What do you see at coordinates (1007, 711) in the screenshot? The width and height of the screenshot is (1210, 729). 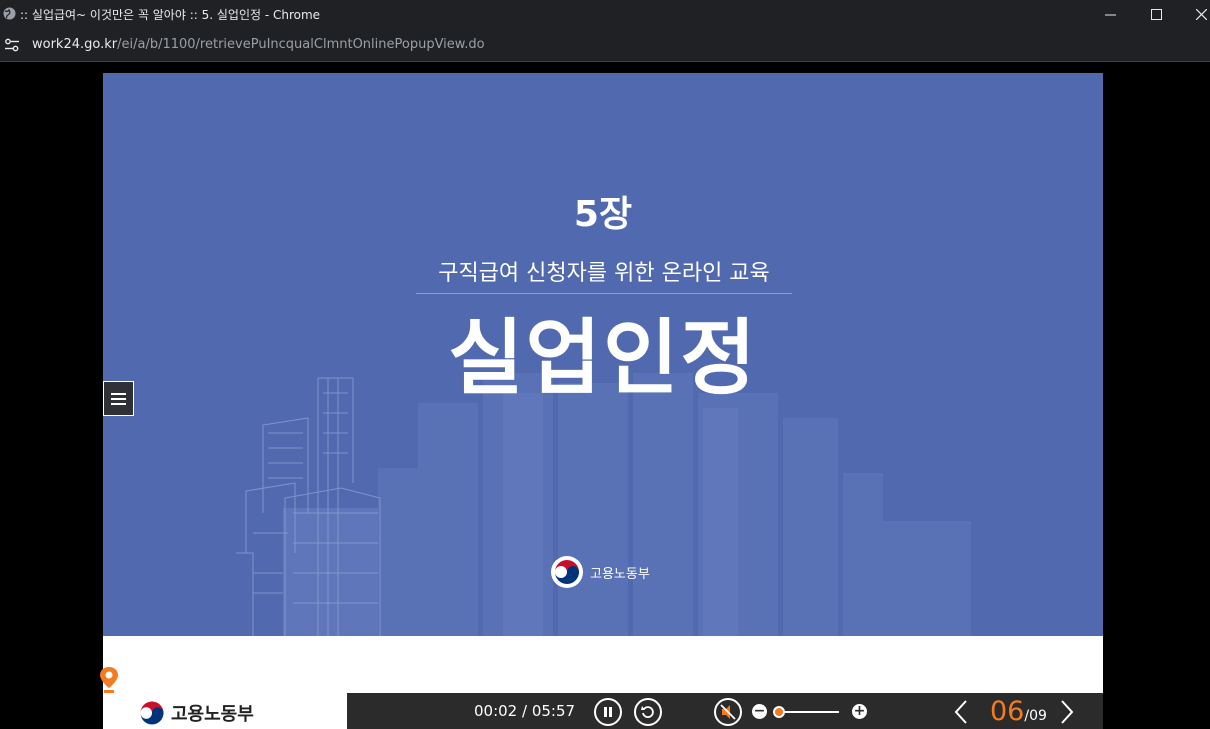 I see `page-current: 06` at bounding box center [1007, 711].